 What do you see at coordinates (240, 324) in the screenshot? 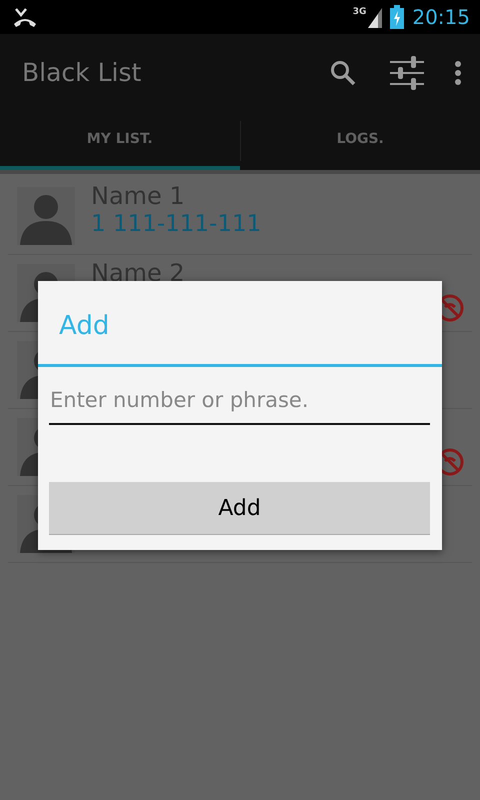
I see `dialog-title: Add` at bounding box center [240, 324].